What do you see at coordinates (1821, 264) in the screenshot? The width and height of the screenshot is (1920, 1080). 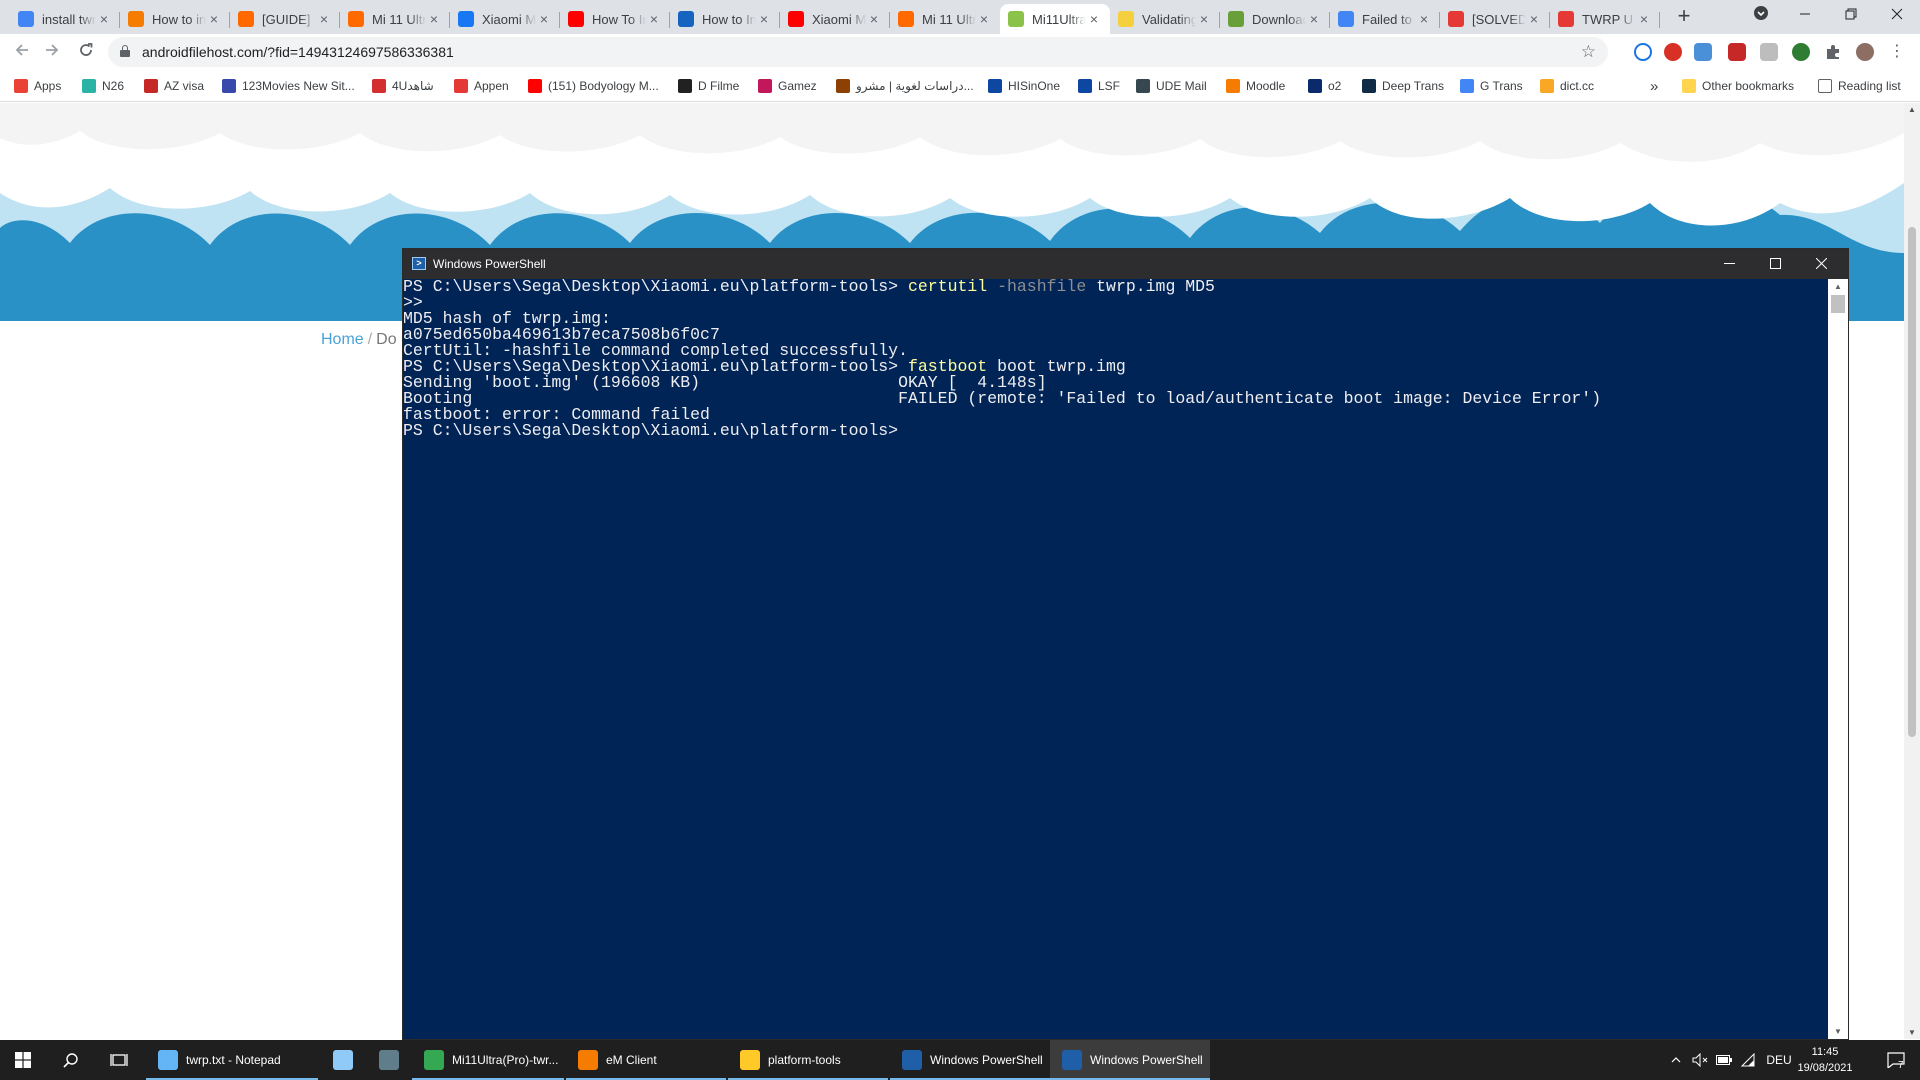 I see `ps-close-icon` at bounding box center [1821, 264].